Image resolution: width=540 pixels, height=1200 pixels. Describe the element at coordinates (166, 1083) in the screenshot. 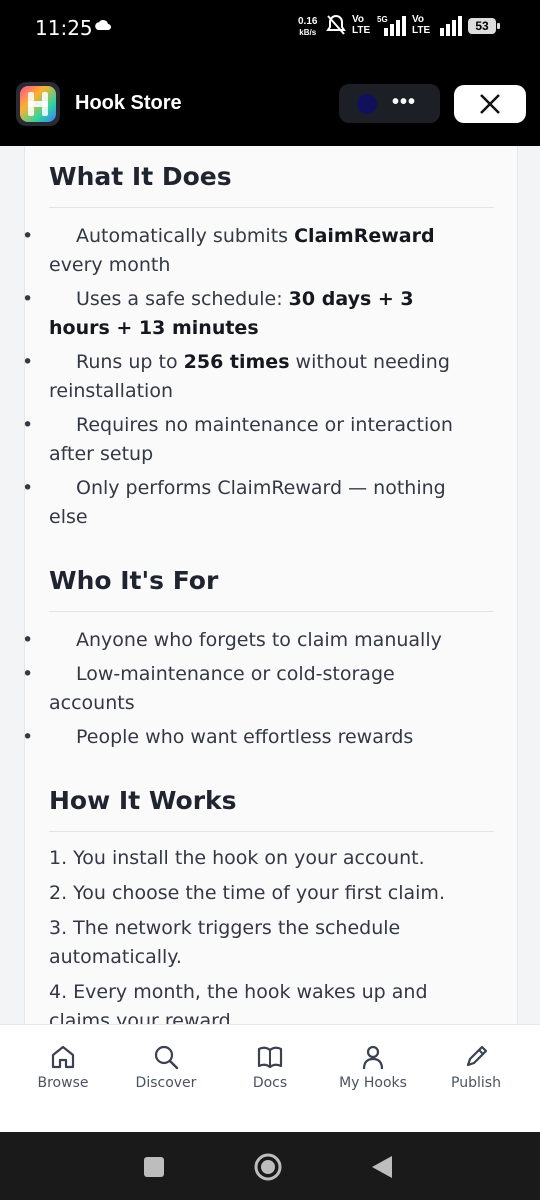

I see `nav-label: Discover` at that location.